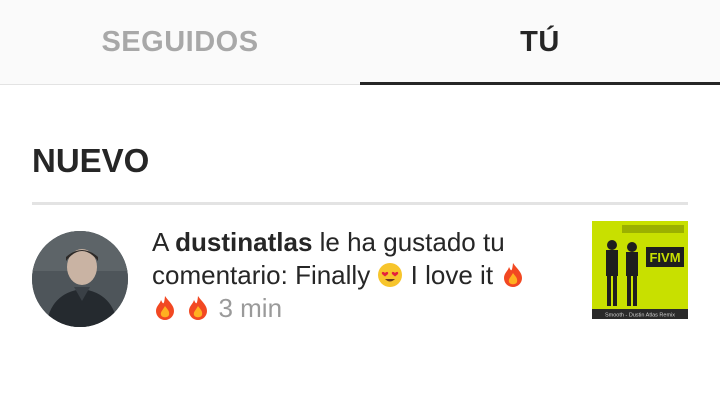 The image size is (720, 406). I want to click on tab-following-label: SEGUIDOS, so click(180, 41).